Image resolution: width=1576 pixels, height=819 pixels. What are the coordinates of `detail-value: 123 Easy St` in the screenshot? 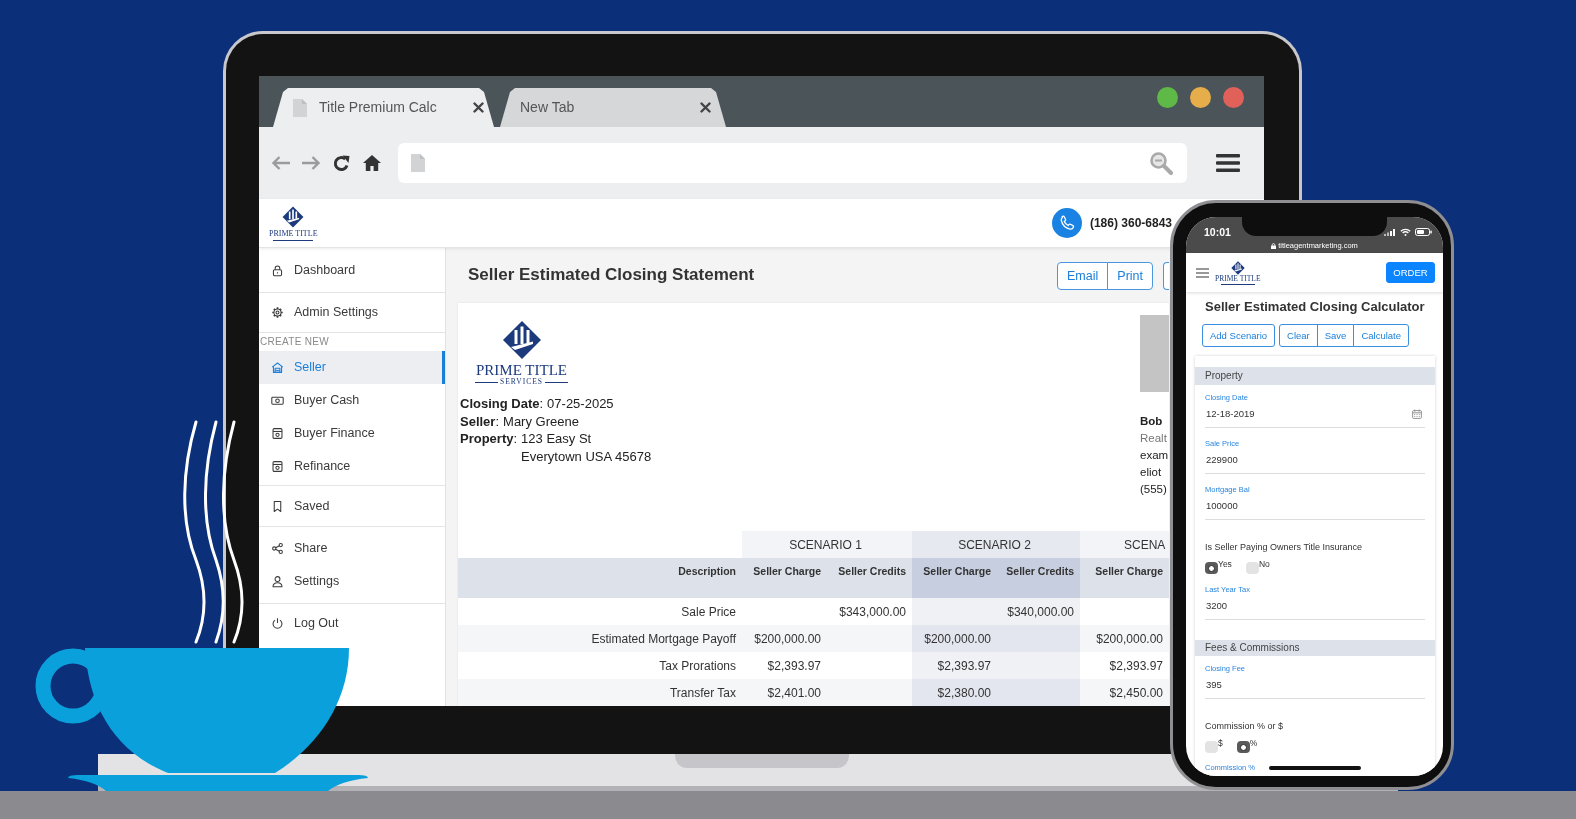 It's located at (557, 439).